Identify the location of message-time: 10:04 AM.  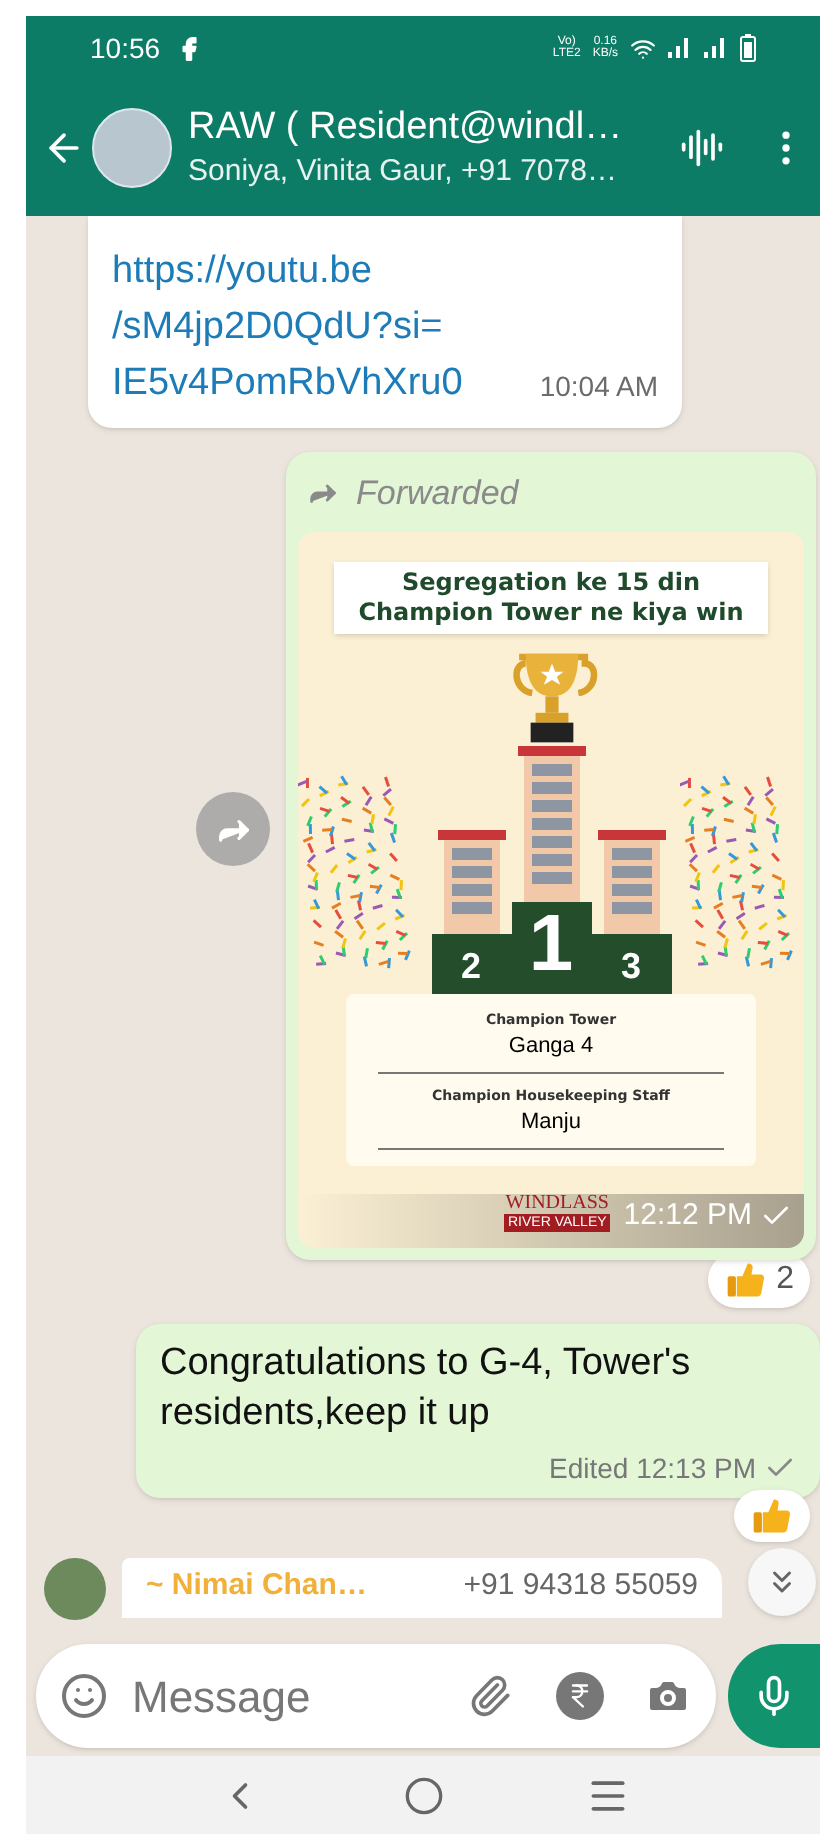
(598, 387).